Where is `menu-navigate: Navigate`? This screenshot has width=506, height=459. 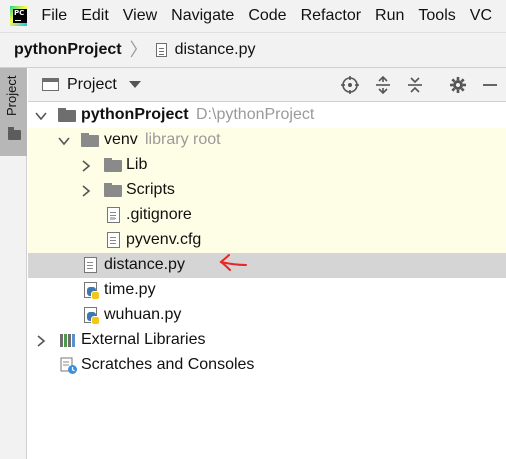
menu-navigate: Navigate is located at coordinates (202, 16).